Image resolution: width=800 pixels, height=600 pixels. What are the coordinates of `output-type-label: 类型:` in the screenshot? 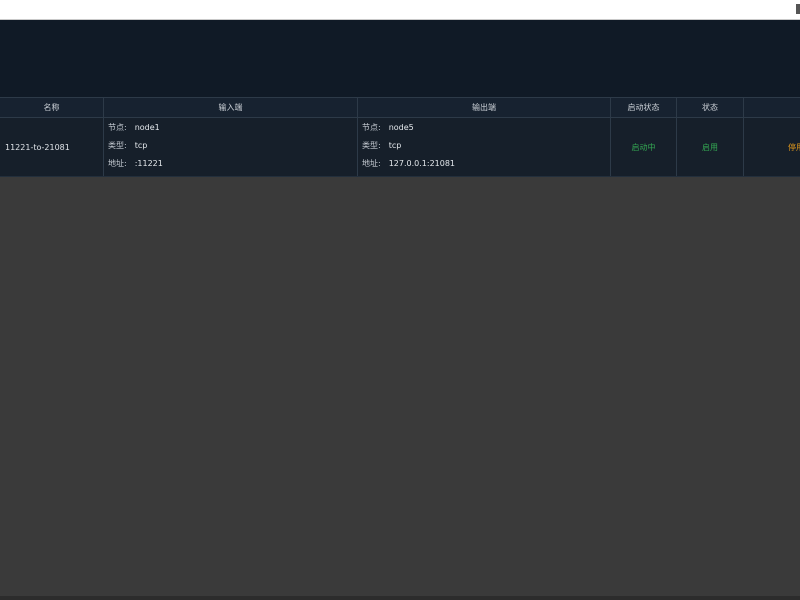 It's located at (371, 145).